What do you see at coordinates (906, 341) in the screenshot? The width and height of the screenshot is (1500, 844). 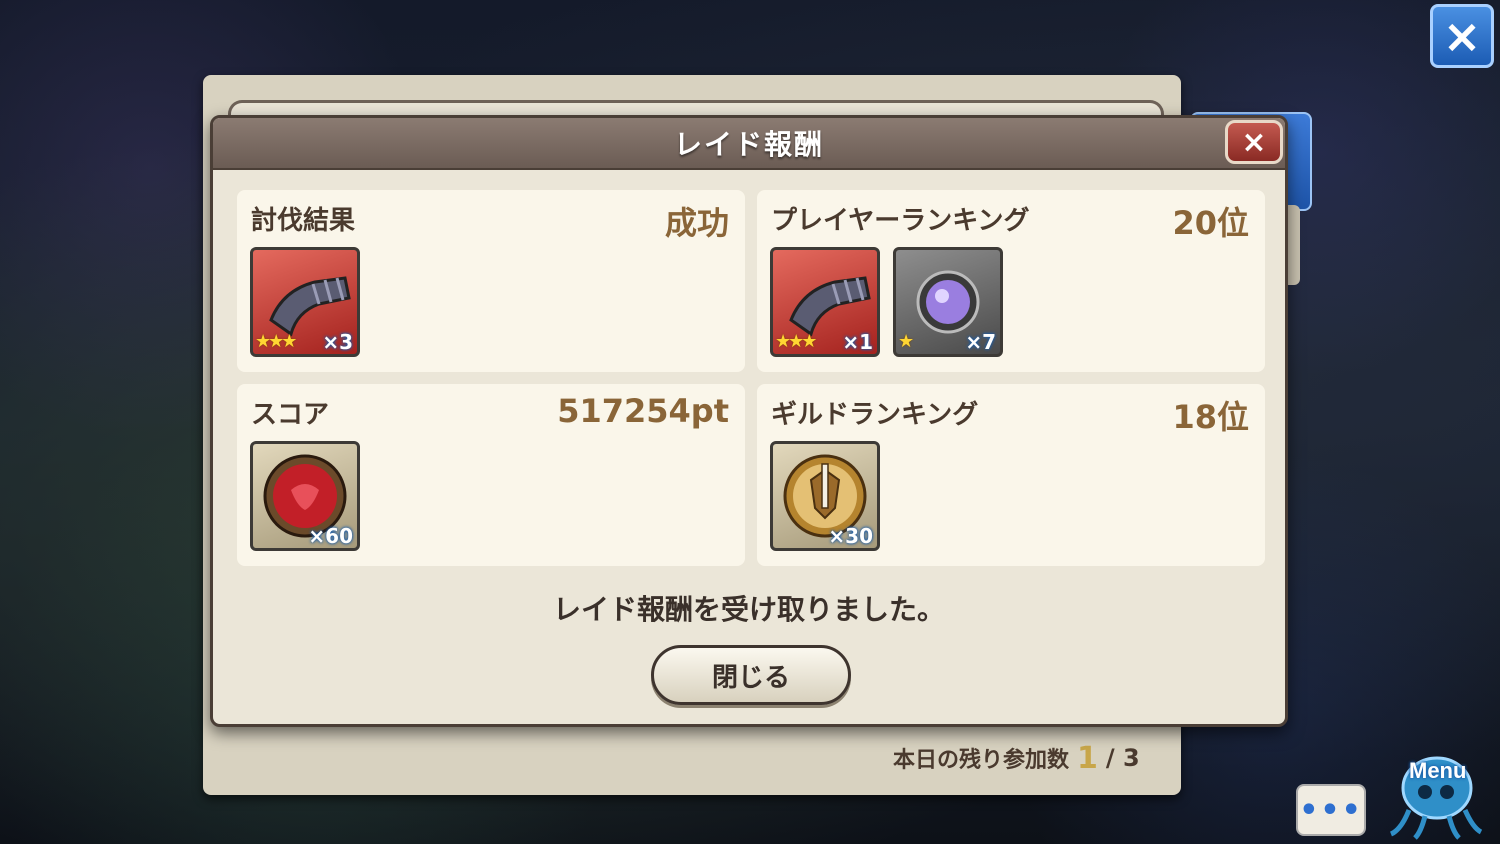 I see `rarity-stars: ★` at bounding box center [906, 341].